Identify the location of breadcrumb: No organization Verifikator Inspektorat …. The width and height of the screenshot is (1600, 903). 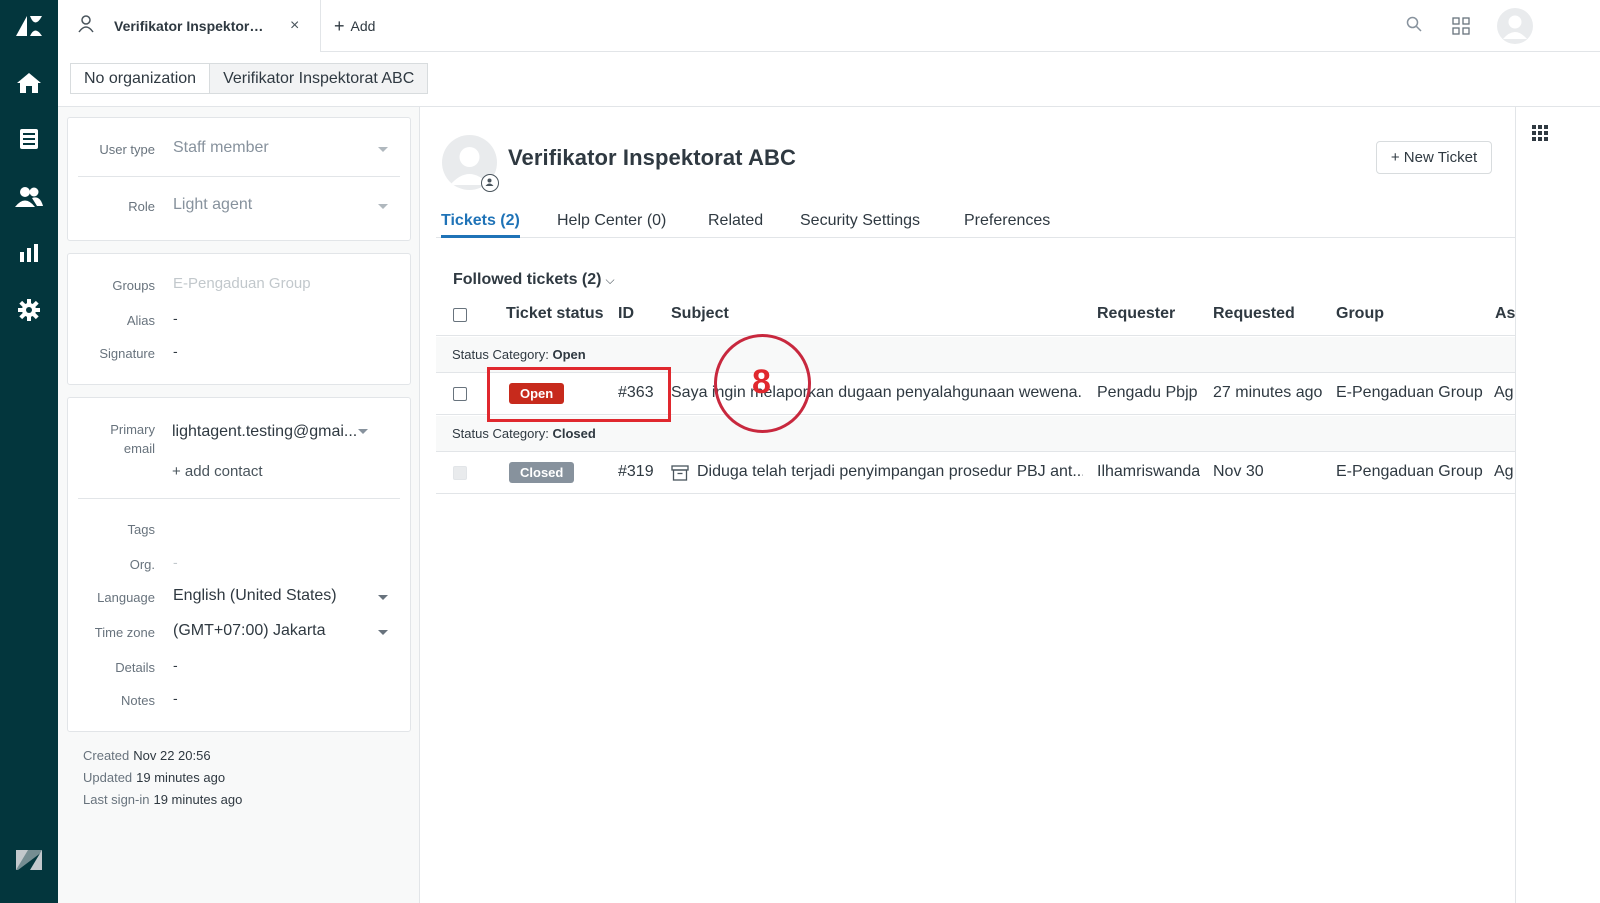
(249, 78).